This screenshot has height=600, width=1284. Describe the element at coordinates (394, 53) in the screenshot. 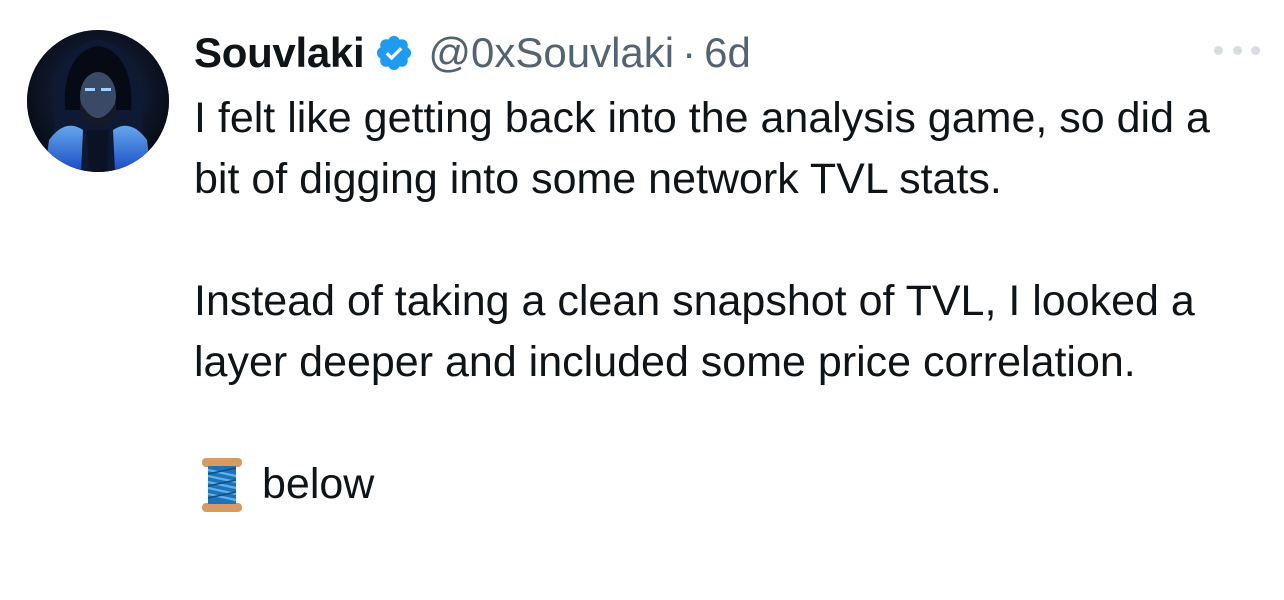

I see `verified-badge-icon` at that location.